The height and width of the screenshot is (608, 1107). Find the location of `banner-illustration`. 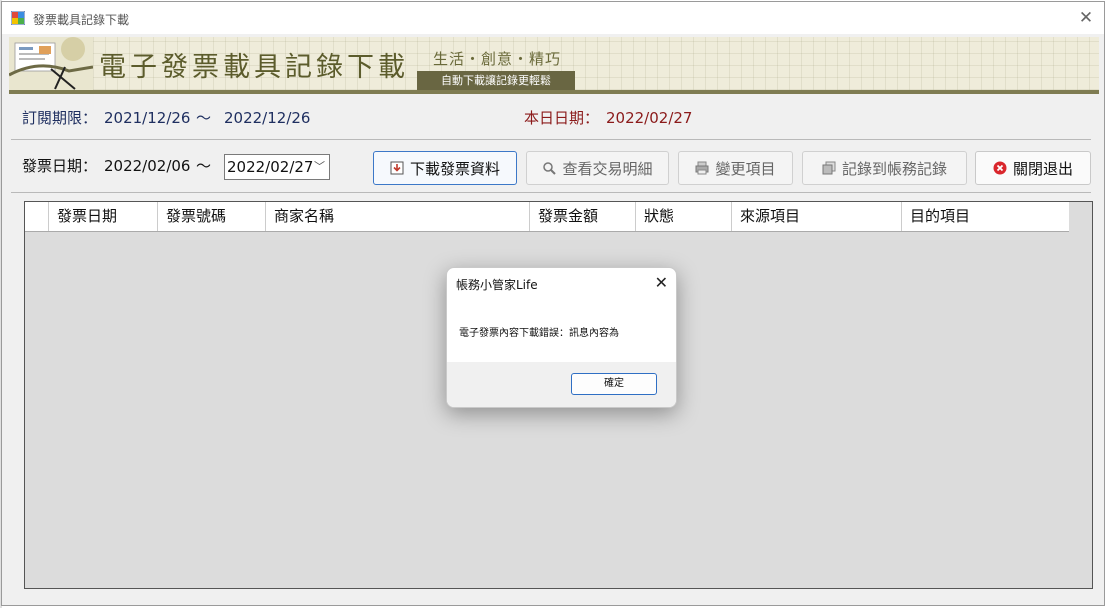

banner-illustration is located at coordinates (51, 63).